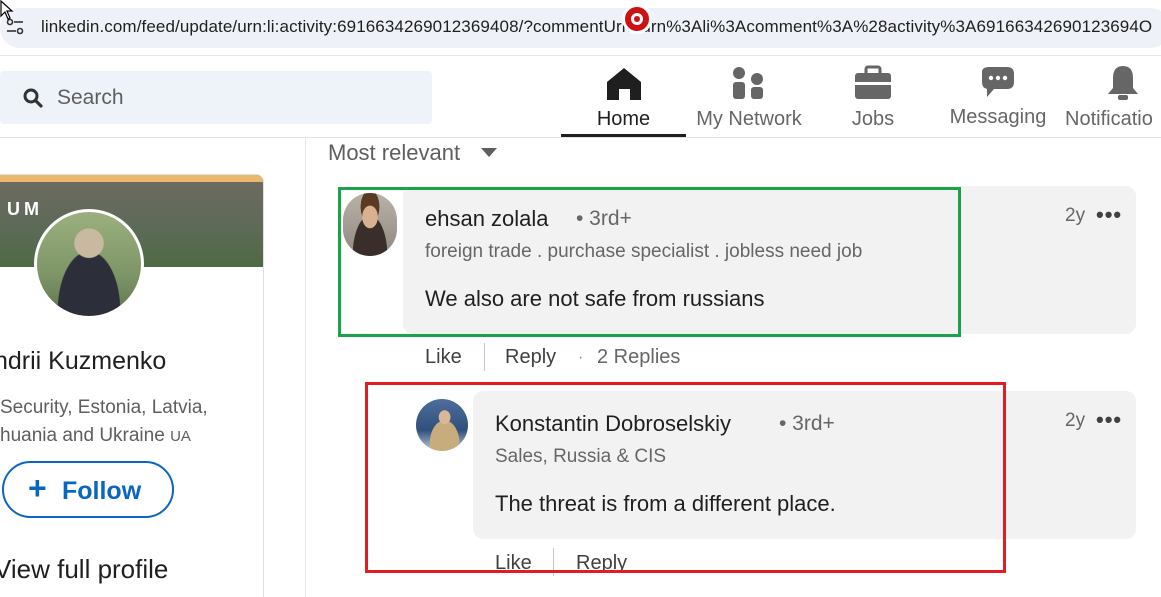  I want to click on banner-accent, so click(131, 178).